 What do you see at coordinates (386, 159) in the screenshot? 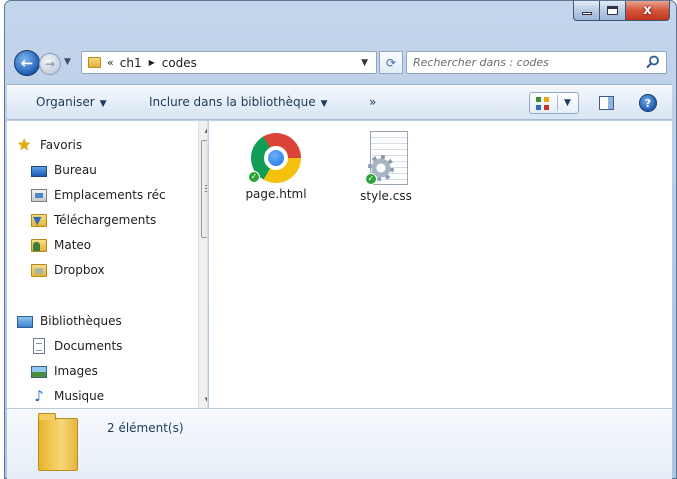
I see `css-file-icon: ✓` at bounding box center [386, 159].